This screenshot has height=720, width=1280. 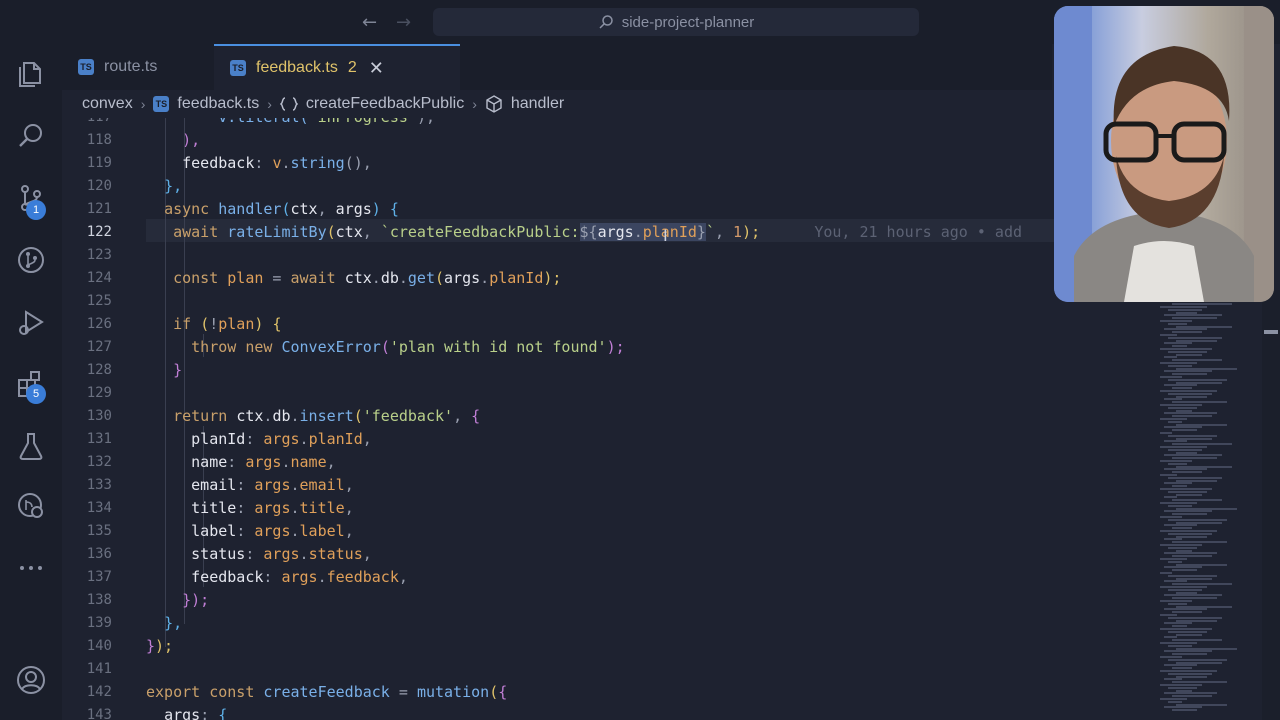 What do you see at coordinates (537, 104) in the screenshot?
I see `breadcrumb-symbol-handler: handler` at bounding box center [537, 104].